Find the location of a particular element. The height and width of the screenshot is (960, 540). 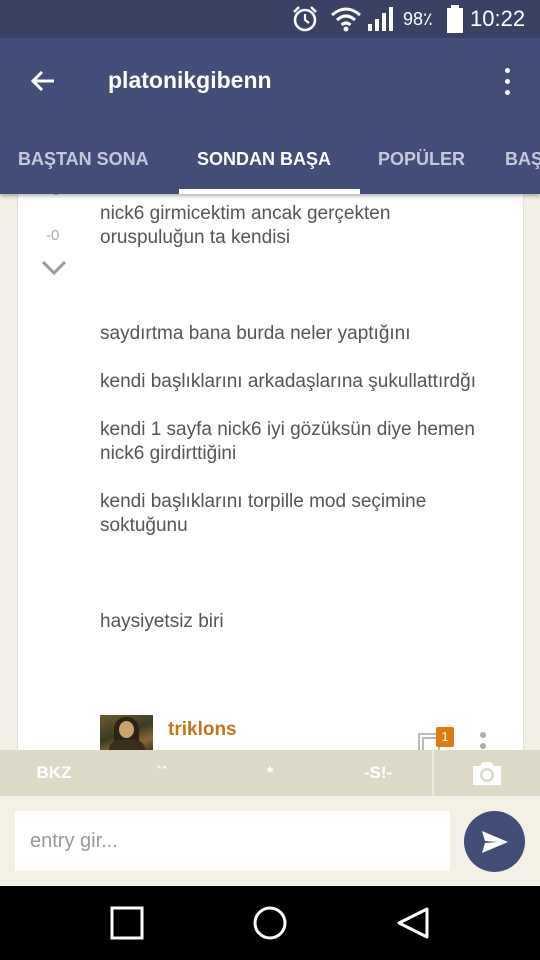

send-icon is located at coordinates (494, 841).